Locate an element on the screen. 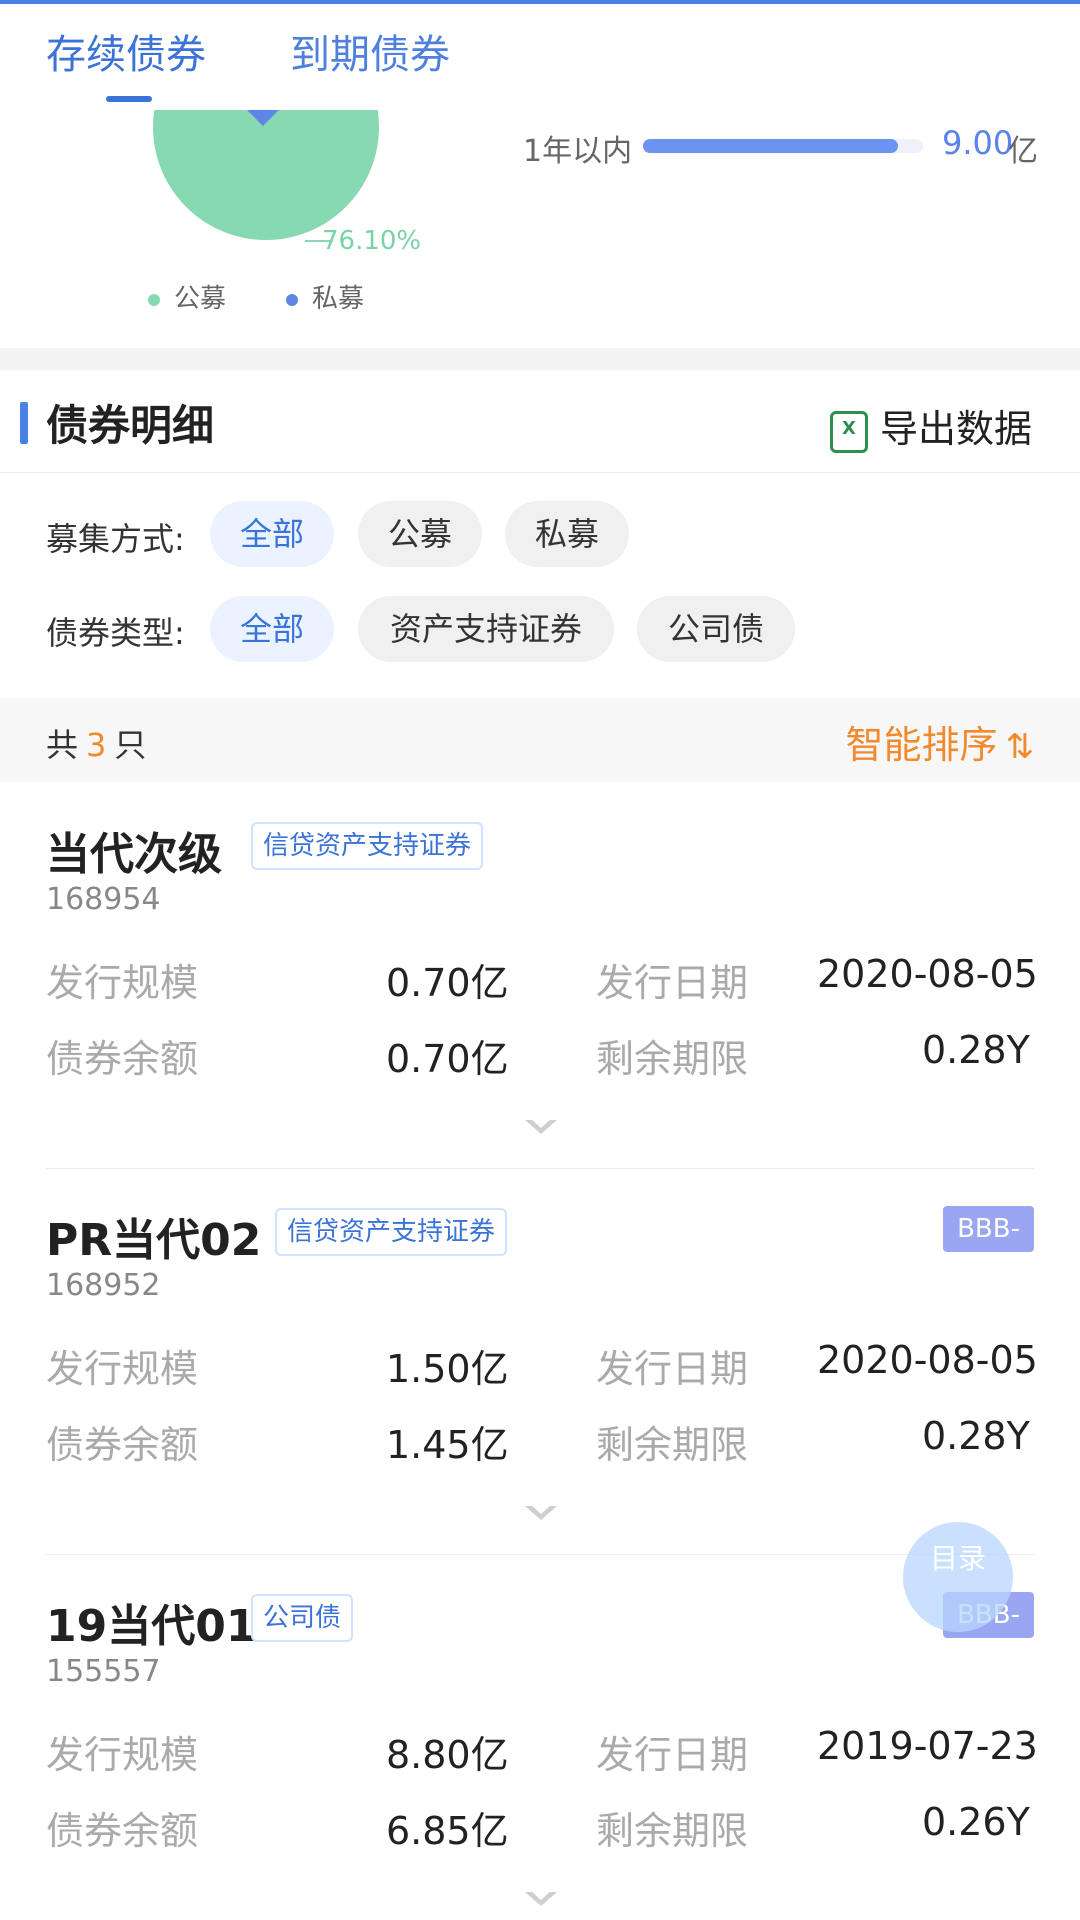 Image resolution: width=1080 pixels, height=1920 pixels. bond-code: 168954 is located at coordinates (103, 899).